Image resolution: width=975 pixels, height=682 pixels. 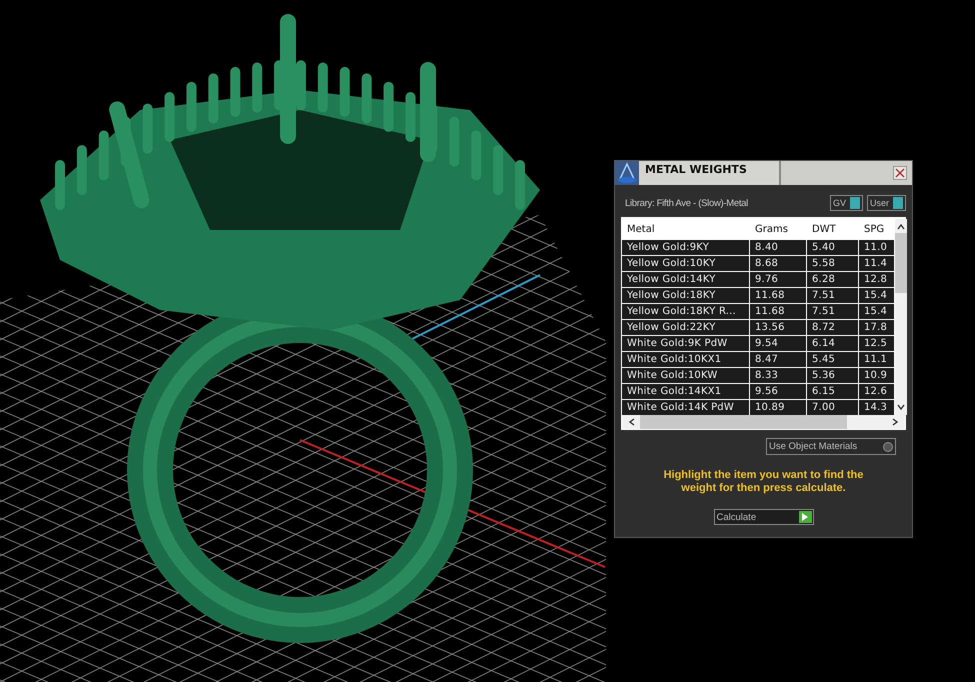 I want to click on table-cell: 7.00, so click(x=833, y=407).